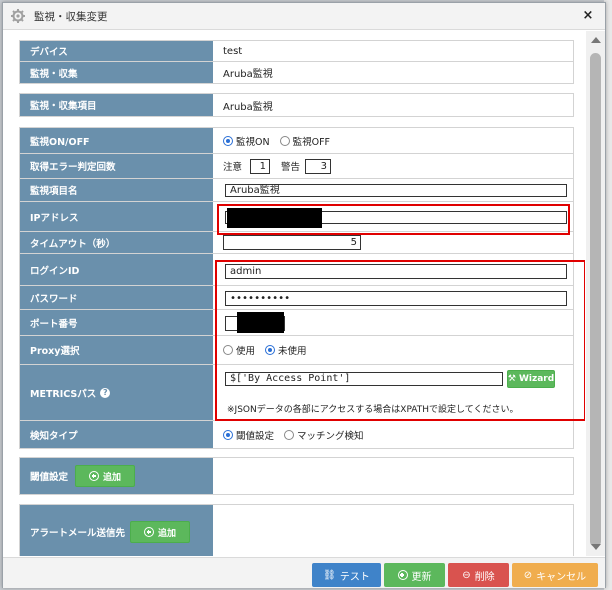  I want to click on detect-type-value: 閾値設定 マッチング検知, so click(393, 434).